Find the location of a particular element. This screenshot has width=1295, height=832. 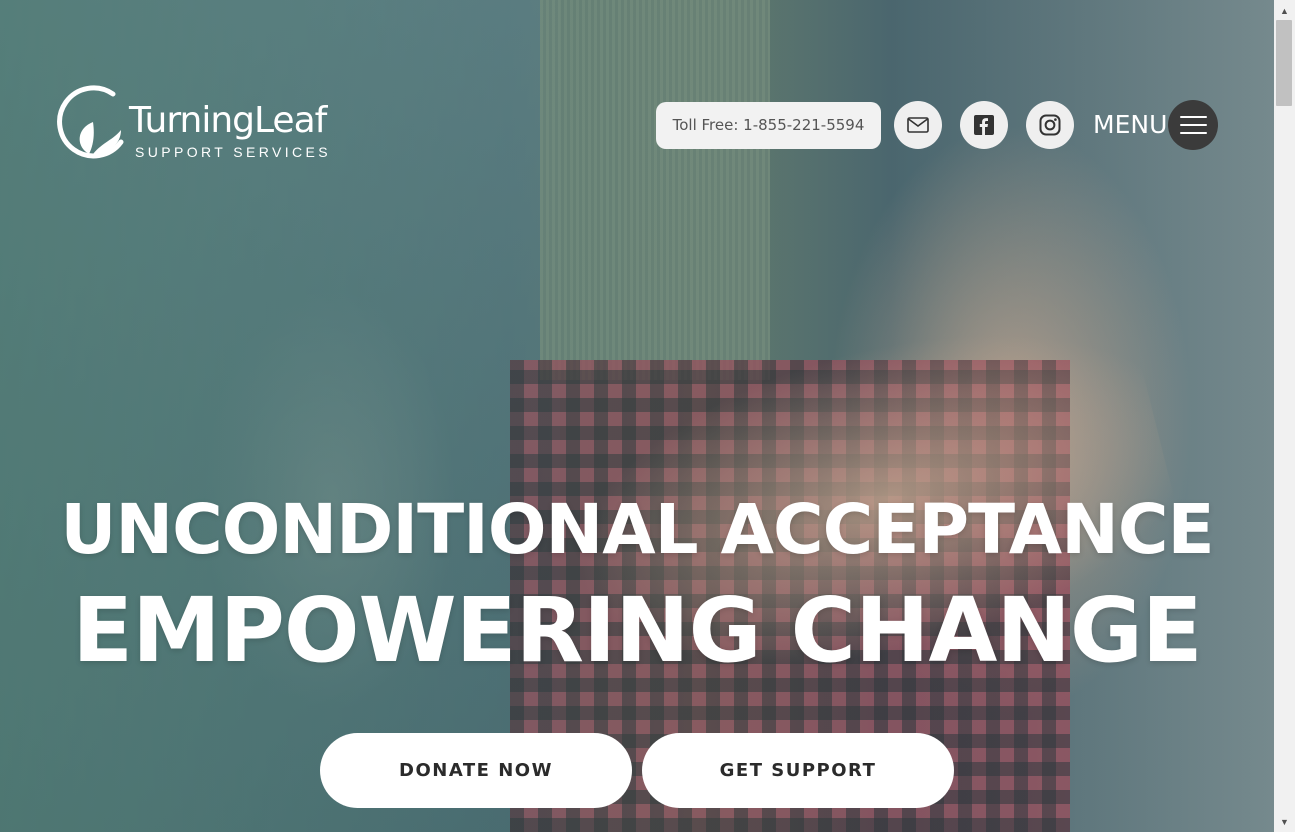

leaf-logo-icon is located at coordinates (90, 122).